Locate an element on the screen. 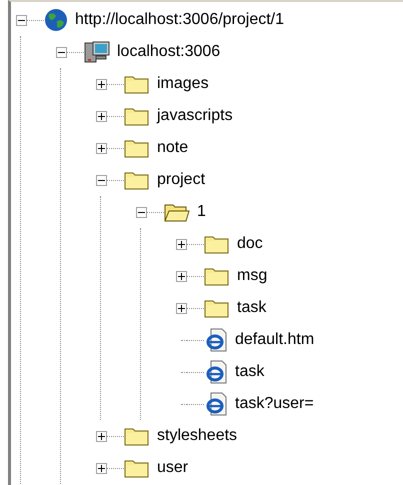 This screenshot has width=403, height=485. tree-item-label: project is located at coordinates (181, 180).